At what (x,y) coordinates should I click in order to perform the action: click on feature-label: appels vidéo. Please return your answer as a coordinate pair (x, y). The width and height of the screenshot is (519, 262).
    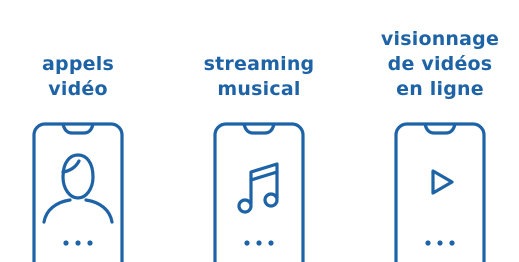
    Looking at the image, I should click on (78, 76).